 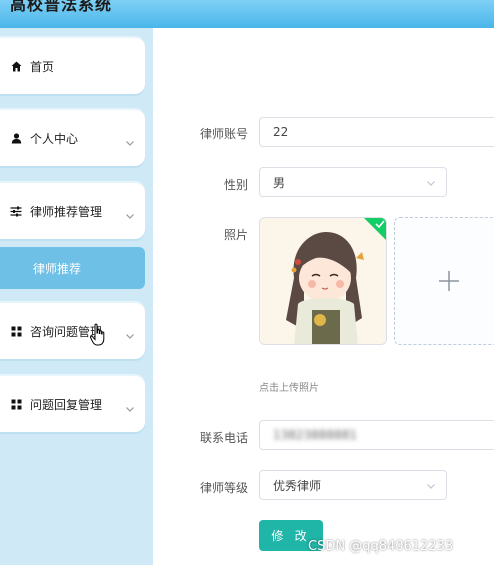 I want to click on gender-label: 性别, so click(x=235, y=185).